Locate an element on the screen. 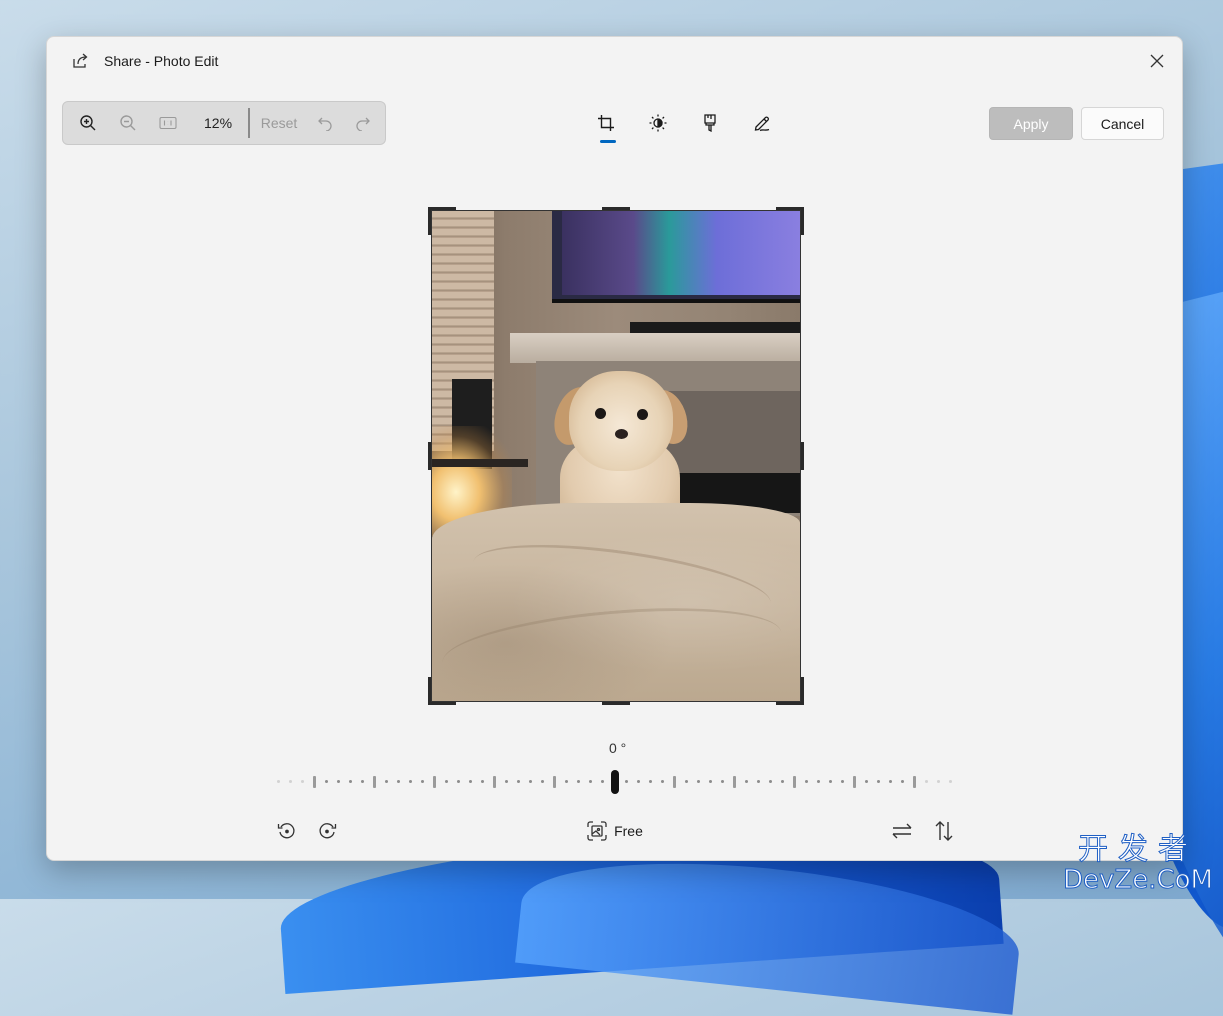  crop-handle-right is located at coordinates (802, 456).